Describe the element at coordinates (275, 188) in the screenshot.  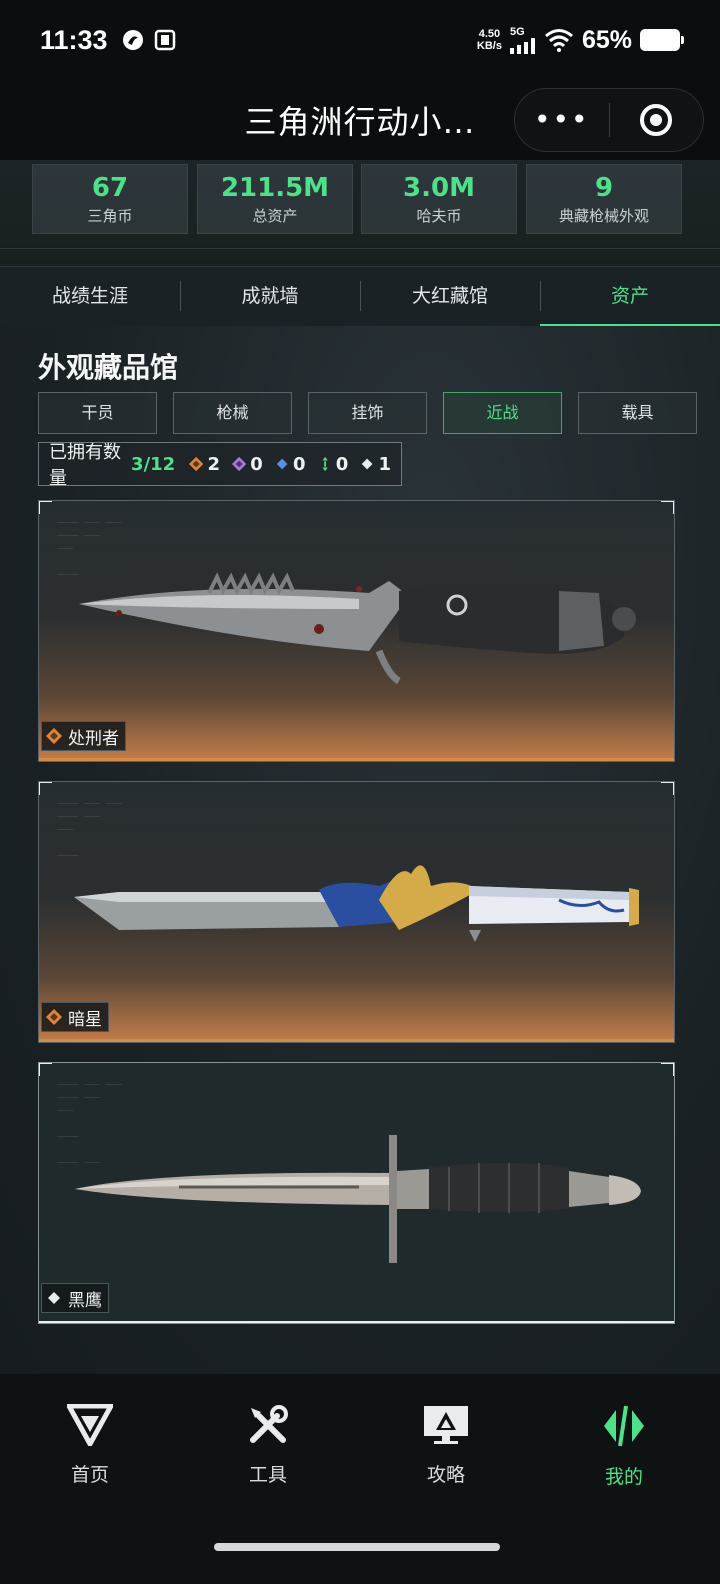
I see `stat-value: 211.5M` at that location.